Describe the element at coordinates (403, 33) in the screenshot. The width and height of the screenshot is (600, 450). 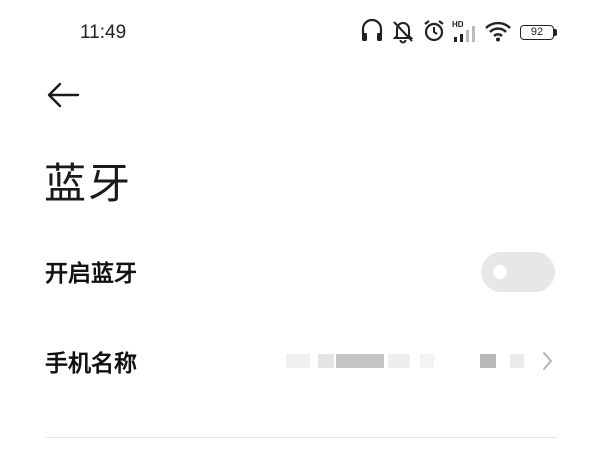
I see `muted-bell-icon` at that location.